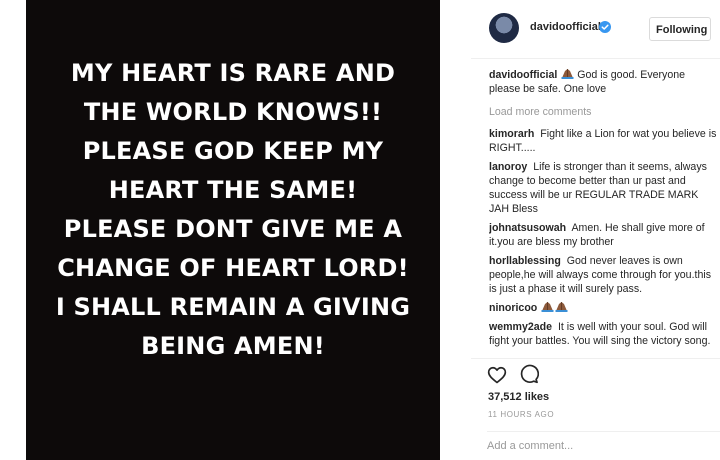  I want to click on actions-divider, so click(595, 358).